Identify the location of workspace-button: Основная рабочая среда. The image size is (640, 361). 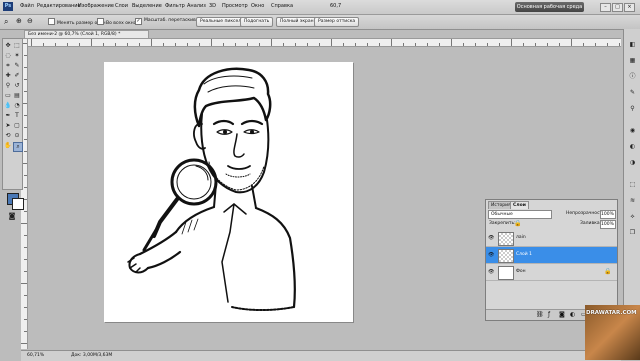
(549, 7).